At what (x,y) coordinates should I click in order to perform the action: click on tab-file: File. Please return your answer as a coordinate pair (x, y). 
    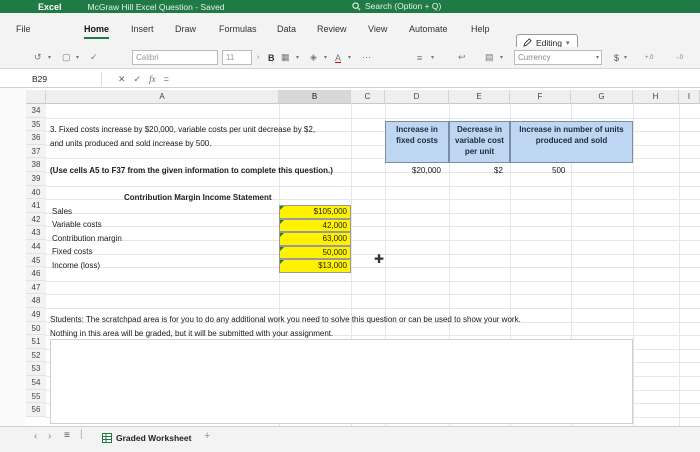
    Looking at the image, I should click on (23, 29).